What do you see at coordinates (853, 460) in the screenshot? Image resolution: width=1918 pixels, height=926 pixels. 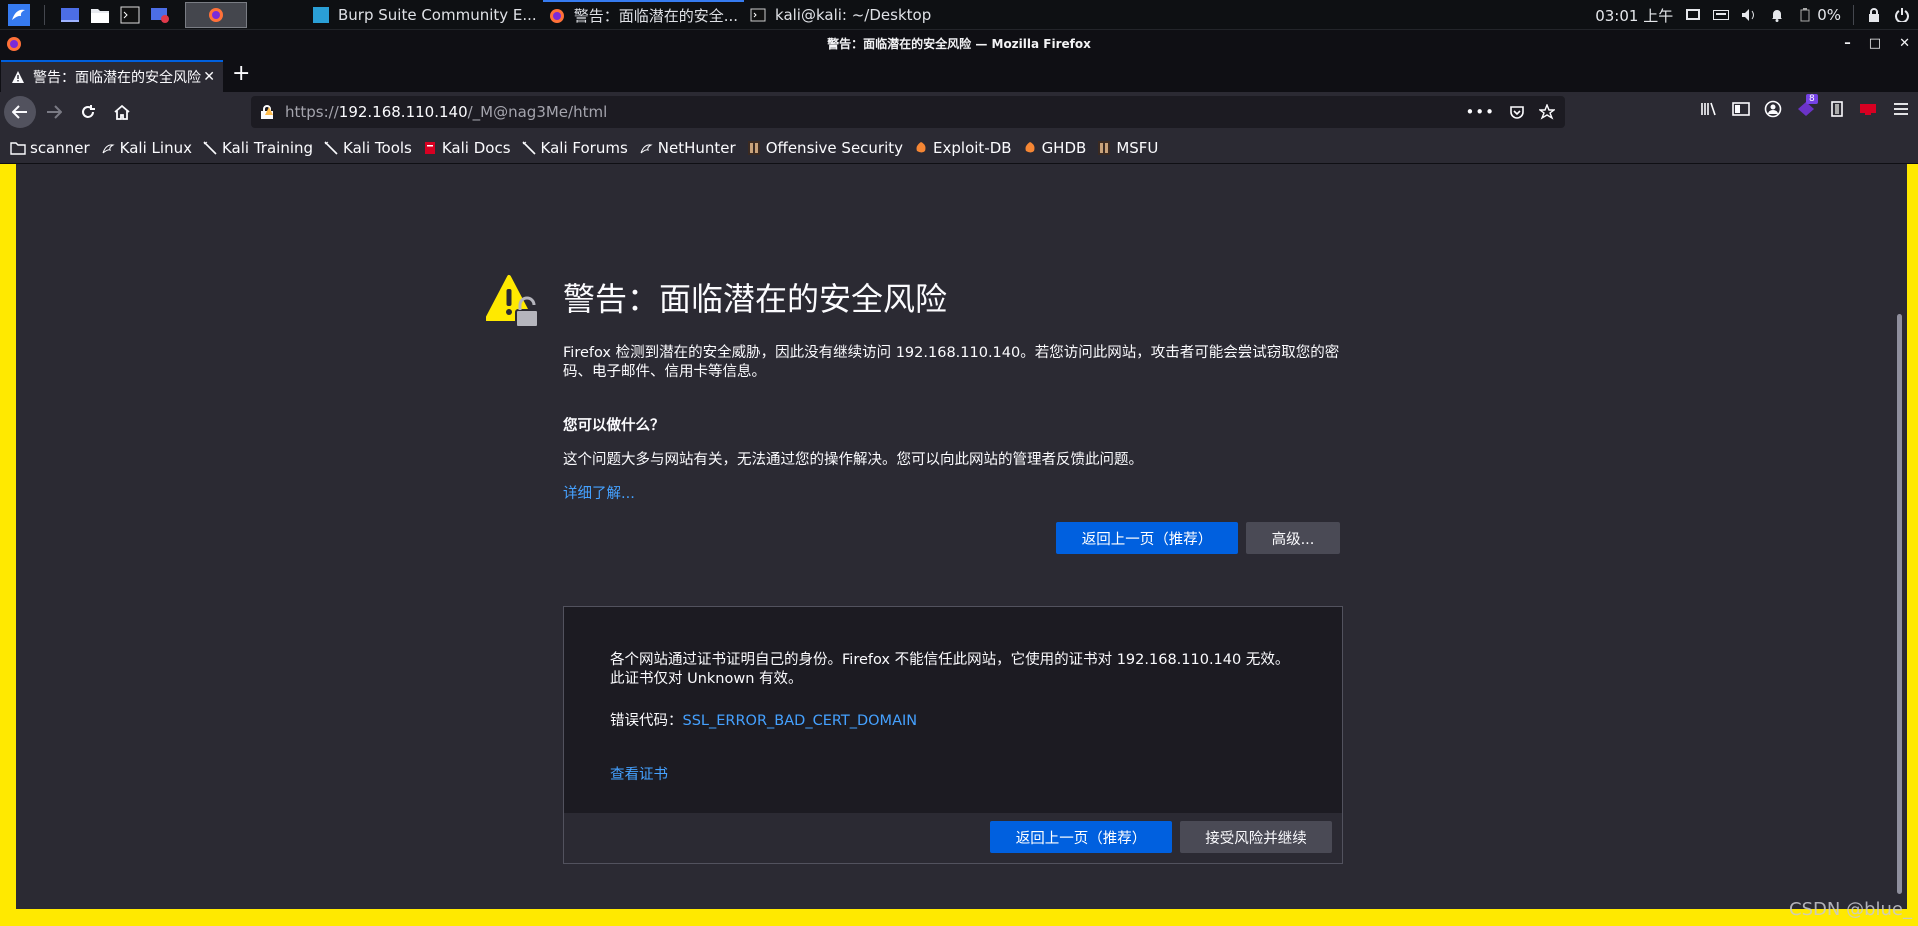 I see `advice-text: 这个问题大多与网站有关，无法通过您的操作解决。您可以向此网站的管理者反馈此问题。` at bounding box center [853, 460].